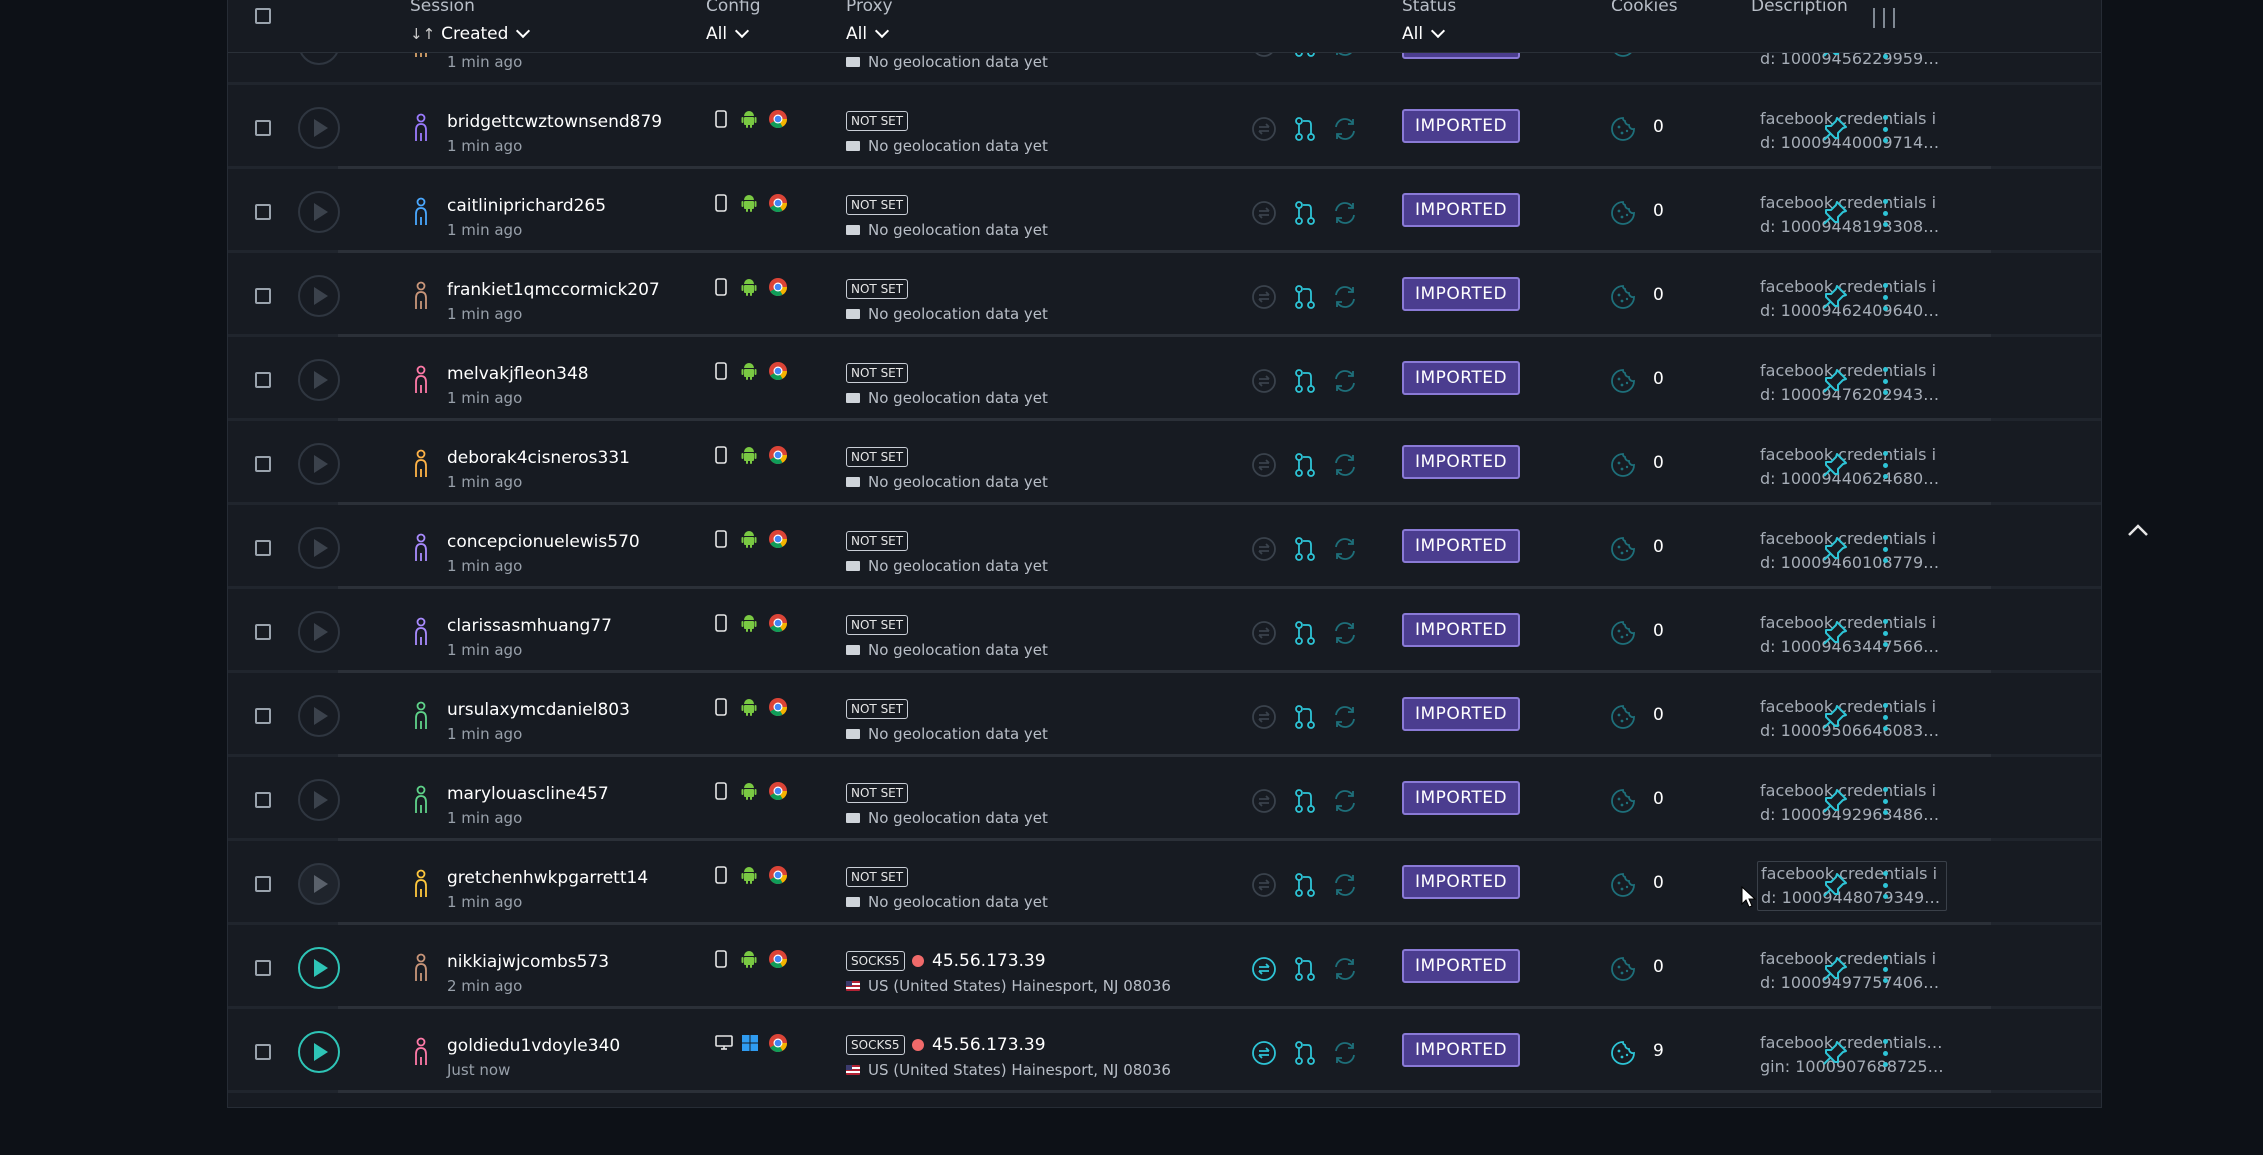  I want to click on session-name: nikkiajwjcombs573, so click(528, 962).